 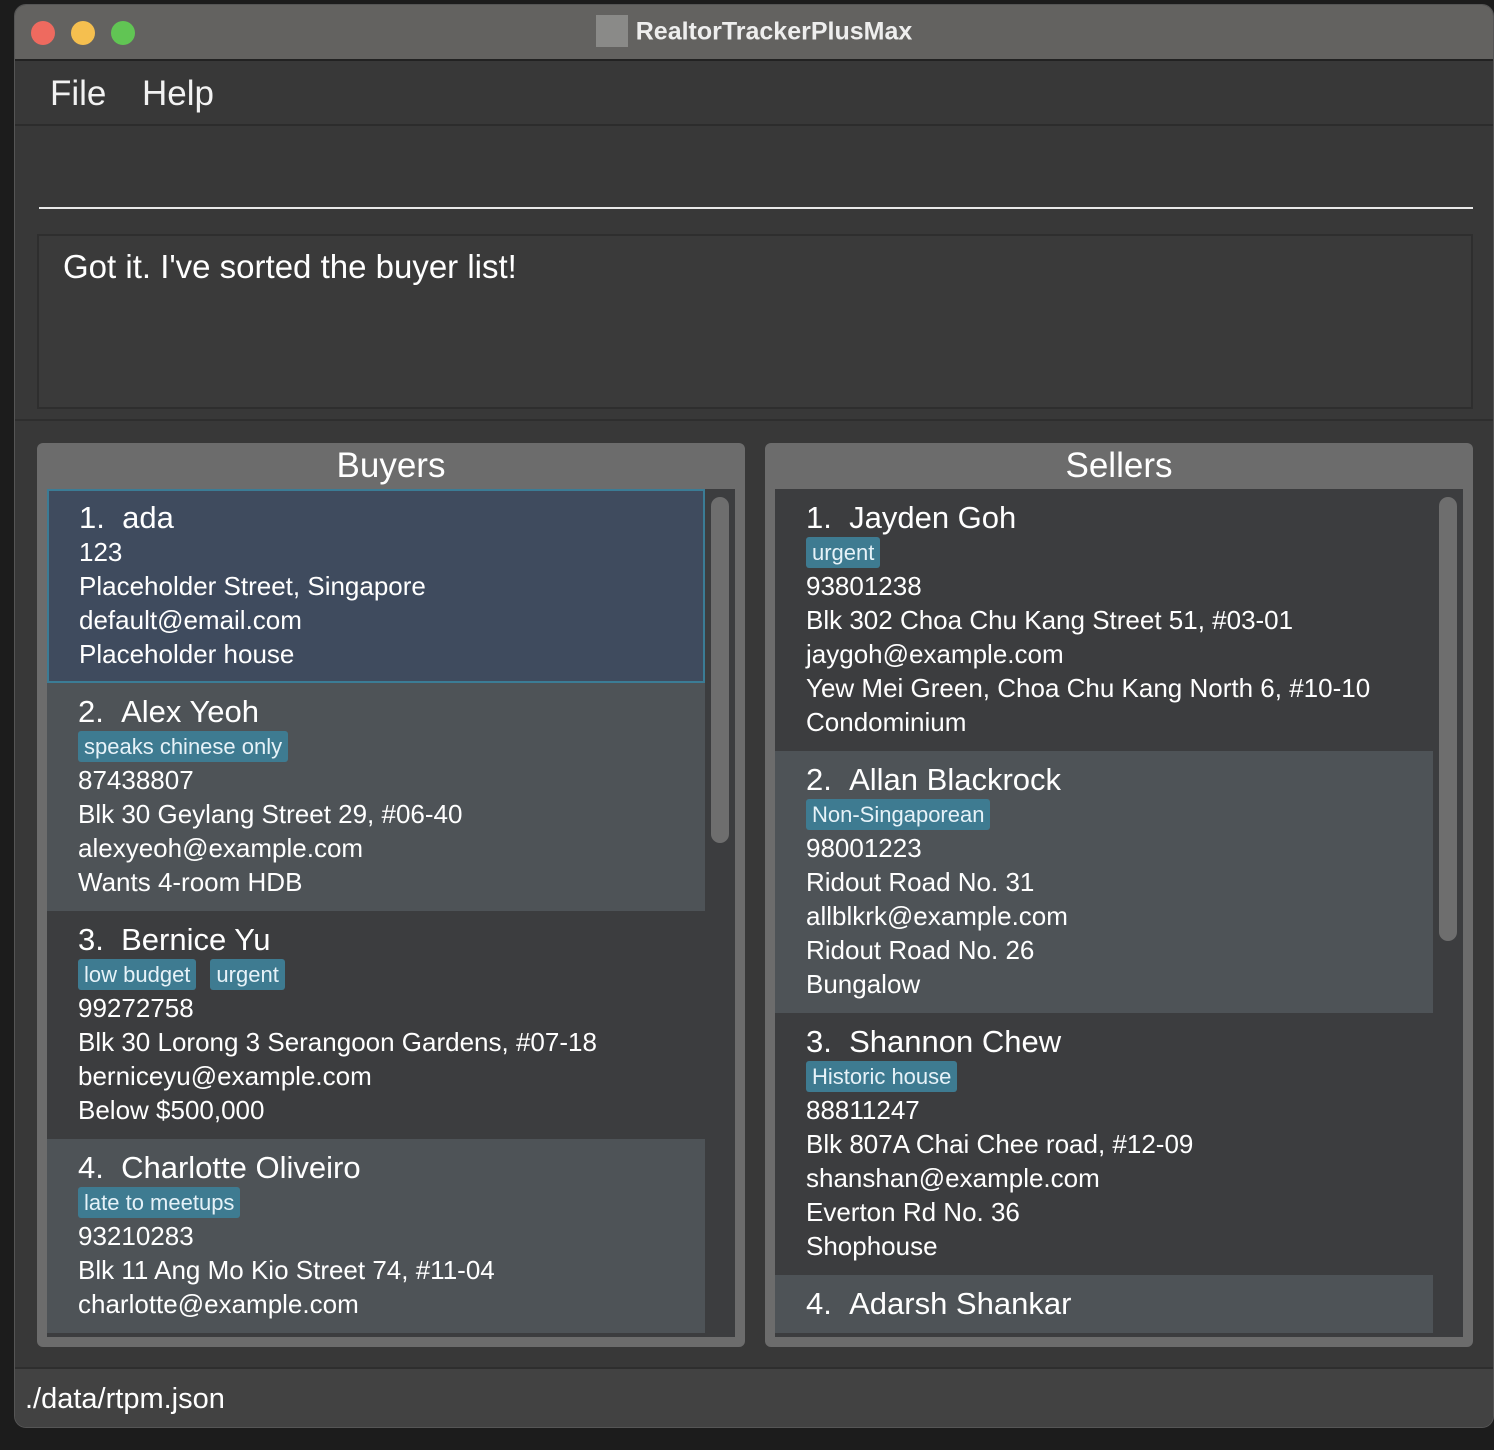 What do you see at coordinates (864, 848) in the screenshot?
I see `phone: 98001223` at bounding box center [864, 848].